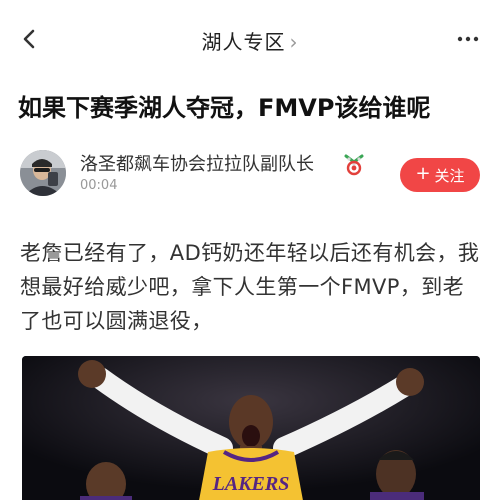 The height and width of the screenshot is (500, 500). What do you see at coordinates (251, 484) in the screenshot?
I see `jersey-lakers-text: LAKERS` at bounding box center [251, 484].